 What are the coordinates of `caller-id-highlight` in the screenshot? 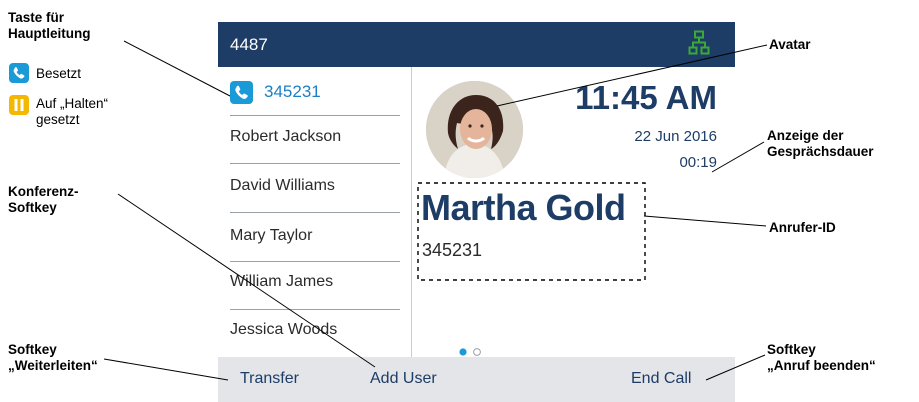 It's located at (531, 231).